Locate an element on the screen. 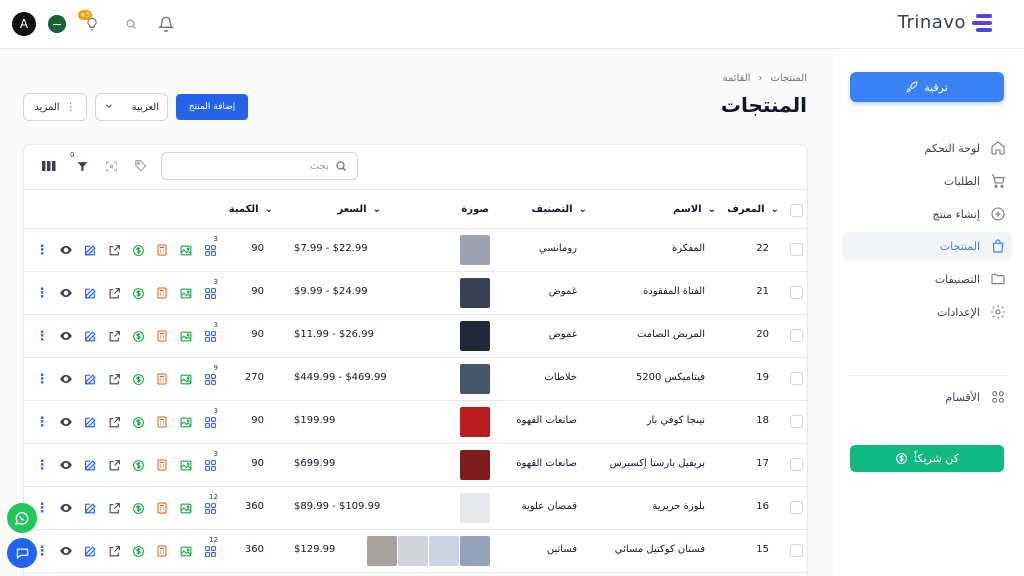 This screenshot has height=576, width=1024. column-header-quantity: الكمية ⌄ is located at coordinates (251, 209).